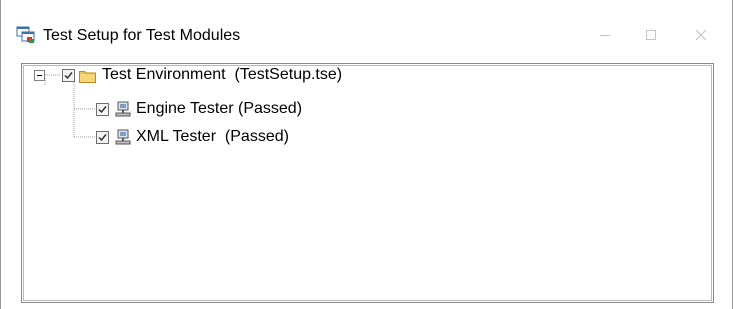  I want to click on close-button, so click(701, 35).